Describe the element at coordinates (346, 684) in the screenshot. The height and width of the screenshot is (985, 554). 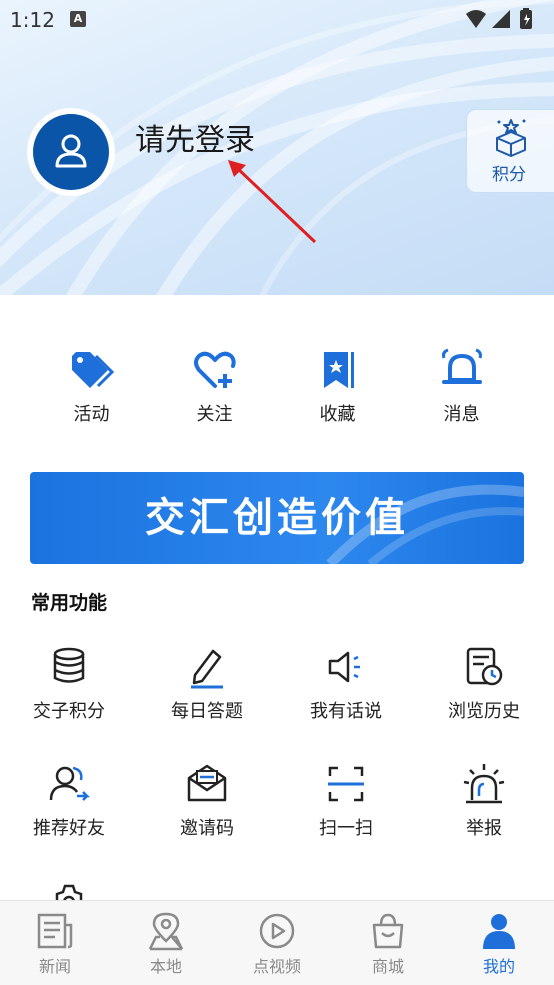
I see `function-speak: 我有话说` at that location.